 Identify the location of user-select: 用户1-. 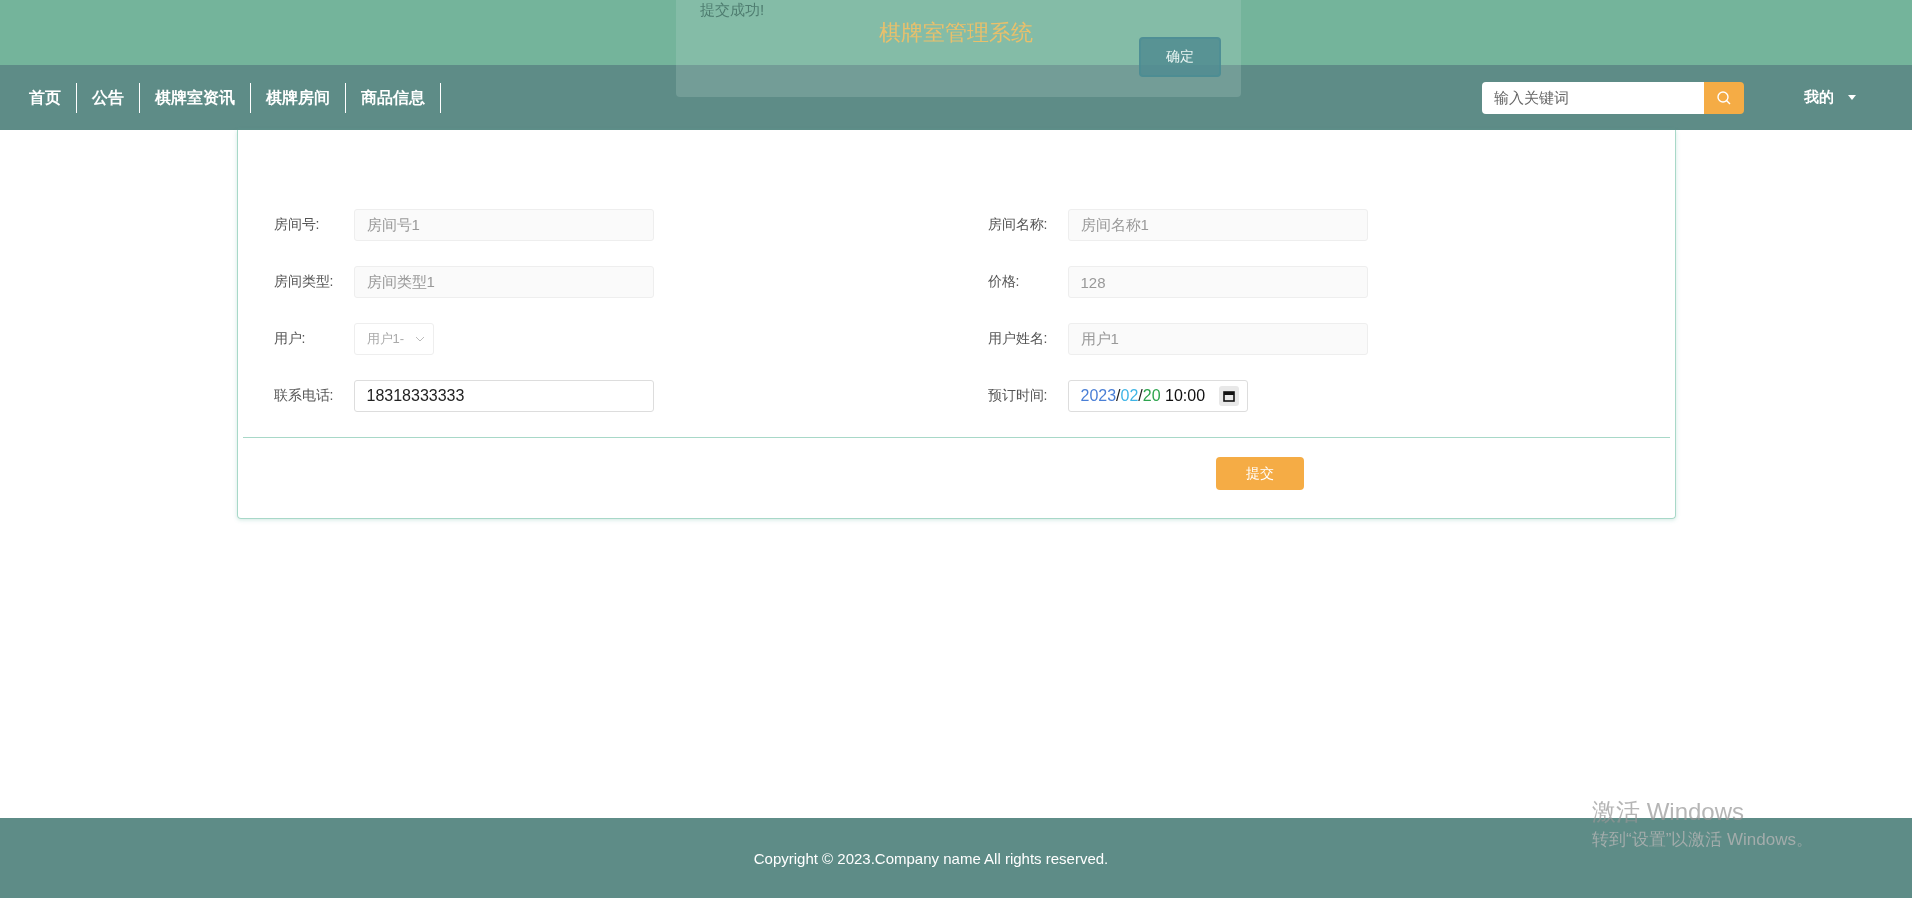
(393, 339).